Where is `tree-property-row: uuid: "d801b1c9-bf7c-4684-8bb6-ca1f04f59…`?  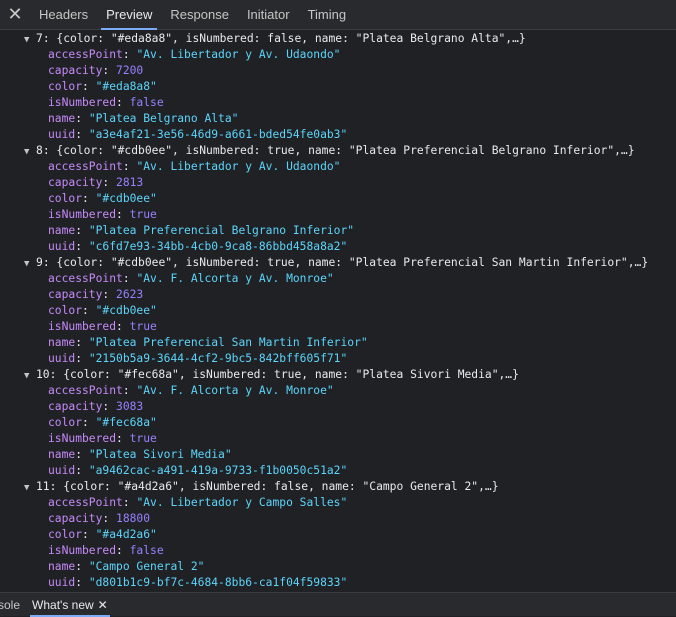
tree-property-row: uuid: "d801b1c9-bf7c-4684-8bb6-ca1f04f59… is located at coordinates (338, 583).